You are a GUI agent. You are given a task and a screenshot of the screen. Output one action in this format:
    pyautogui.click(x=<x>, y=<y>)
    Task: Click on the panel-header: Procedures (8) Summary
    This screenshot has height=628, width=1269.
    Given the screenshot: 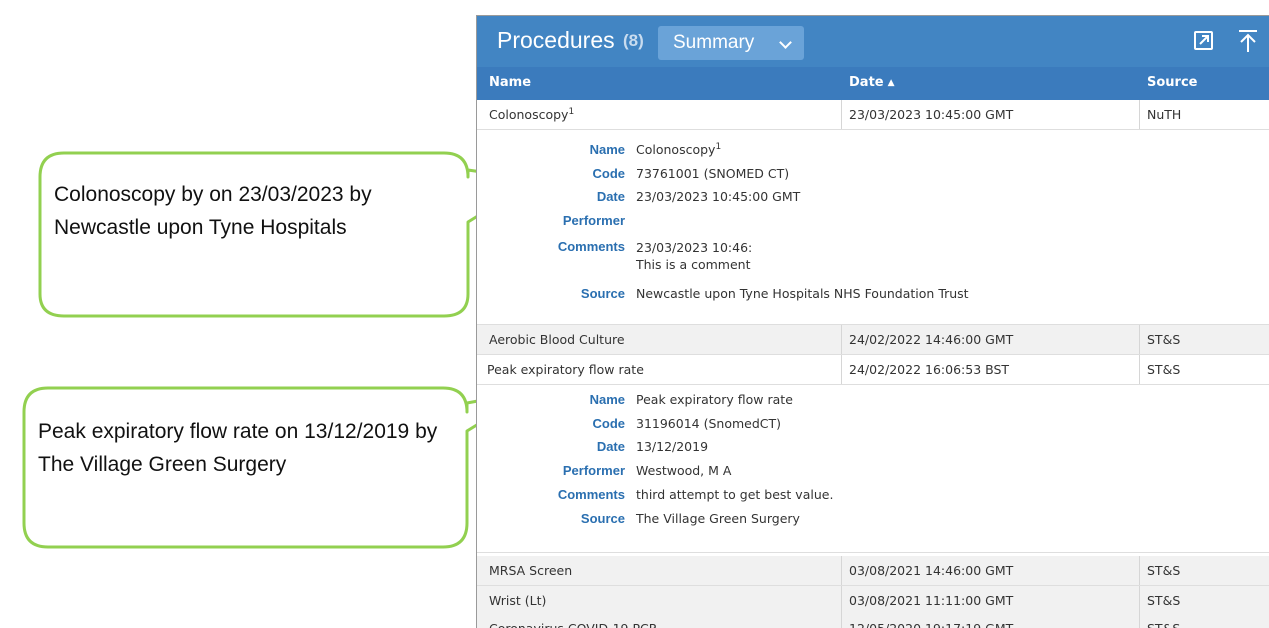 What is the action you would take?
    pyautogui.click(x=873, y=41)
    